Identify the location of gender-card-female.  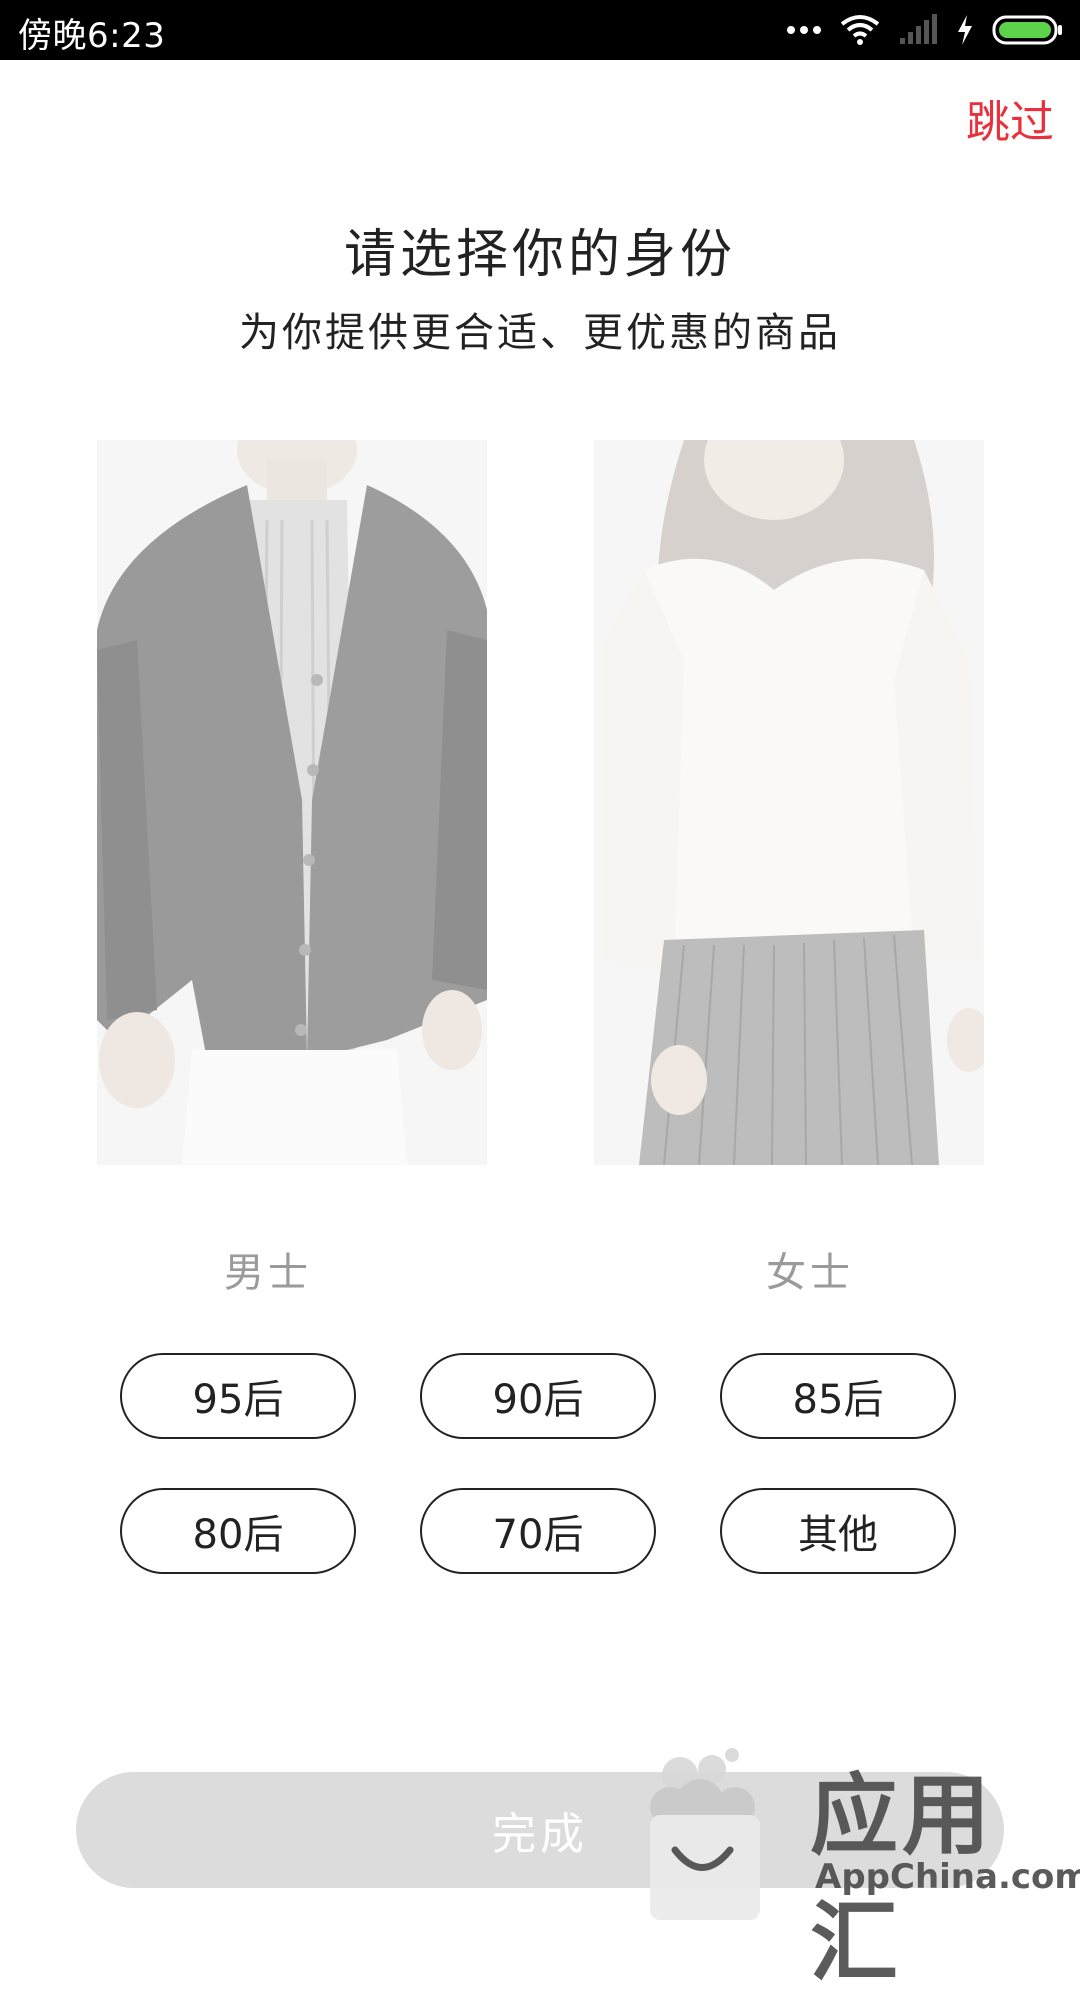
(789, 802).